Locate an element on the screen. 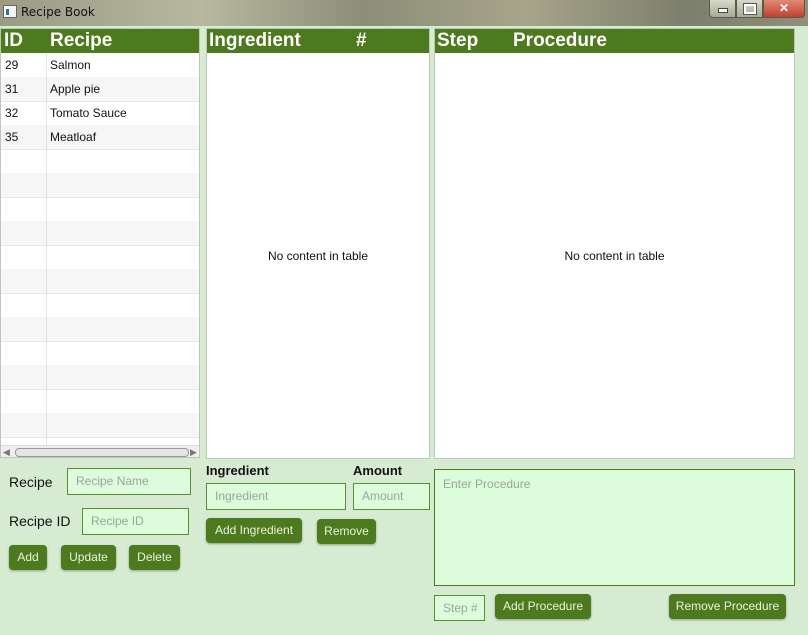  recipe-name-cell: Salmon is located at coordinates (70, 65).